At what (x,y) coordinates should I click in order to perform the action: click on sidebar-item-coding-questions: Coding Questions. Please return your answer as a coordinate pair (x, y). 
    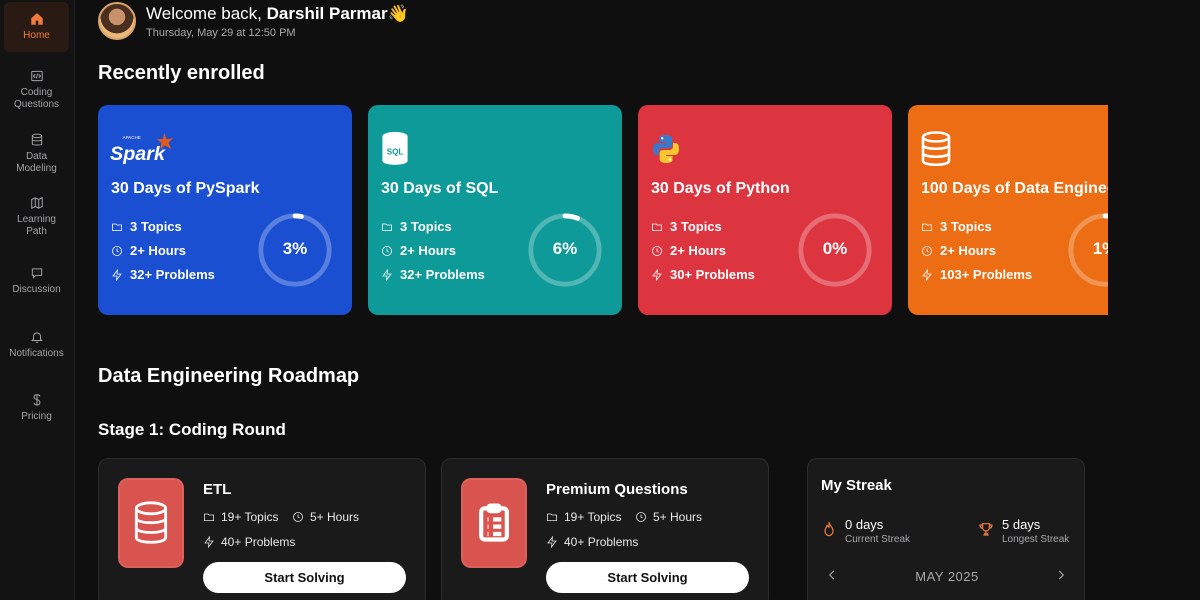
    Looking at the image, I should click on (36, 90).